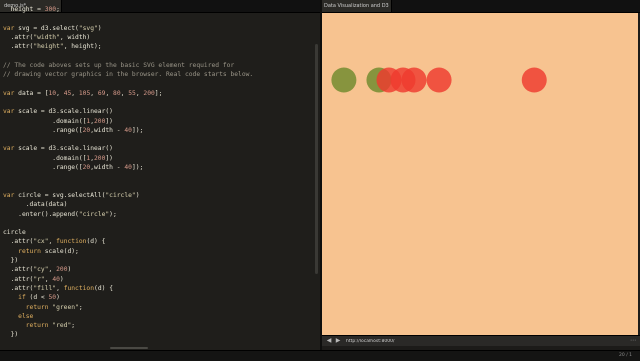 This screenshot has height=361, width=640. What do you see at coordinates (159, 269) in the screenshot?
I see `code-line: .attr("cy", 200)` at bounding box center [159, 269].